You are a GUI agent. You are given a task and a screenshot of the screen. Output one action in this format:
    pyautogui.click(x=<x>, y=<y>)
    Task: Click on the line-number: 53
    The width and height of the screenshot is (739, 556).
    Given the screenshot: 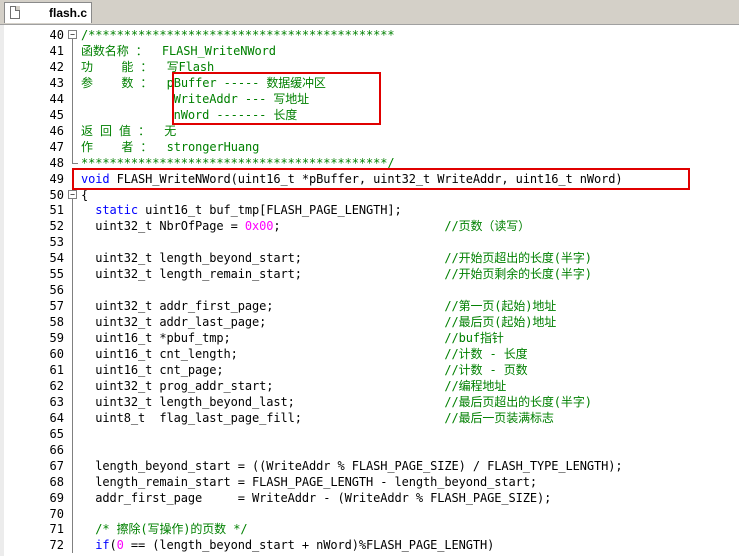 What is the action you would take?
    pyautogui.click(x=56, y=242)
    